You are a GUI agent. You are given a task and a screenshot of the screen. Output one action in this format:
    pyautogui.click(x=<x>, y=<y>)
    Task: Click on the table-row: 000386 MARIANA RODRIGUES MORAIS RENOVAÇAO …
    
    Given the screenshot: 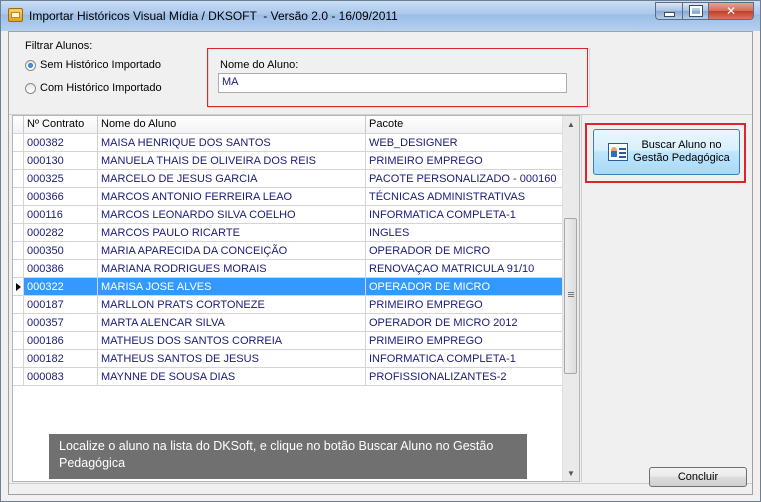 What is the action you would take?
    pyautogui.click(x=288, y=269)
    